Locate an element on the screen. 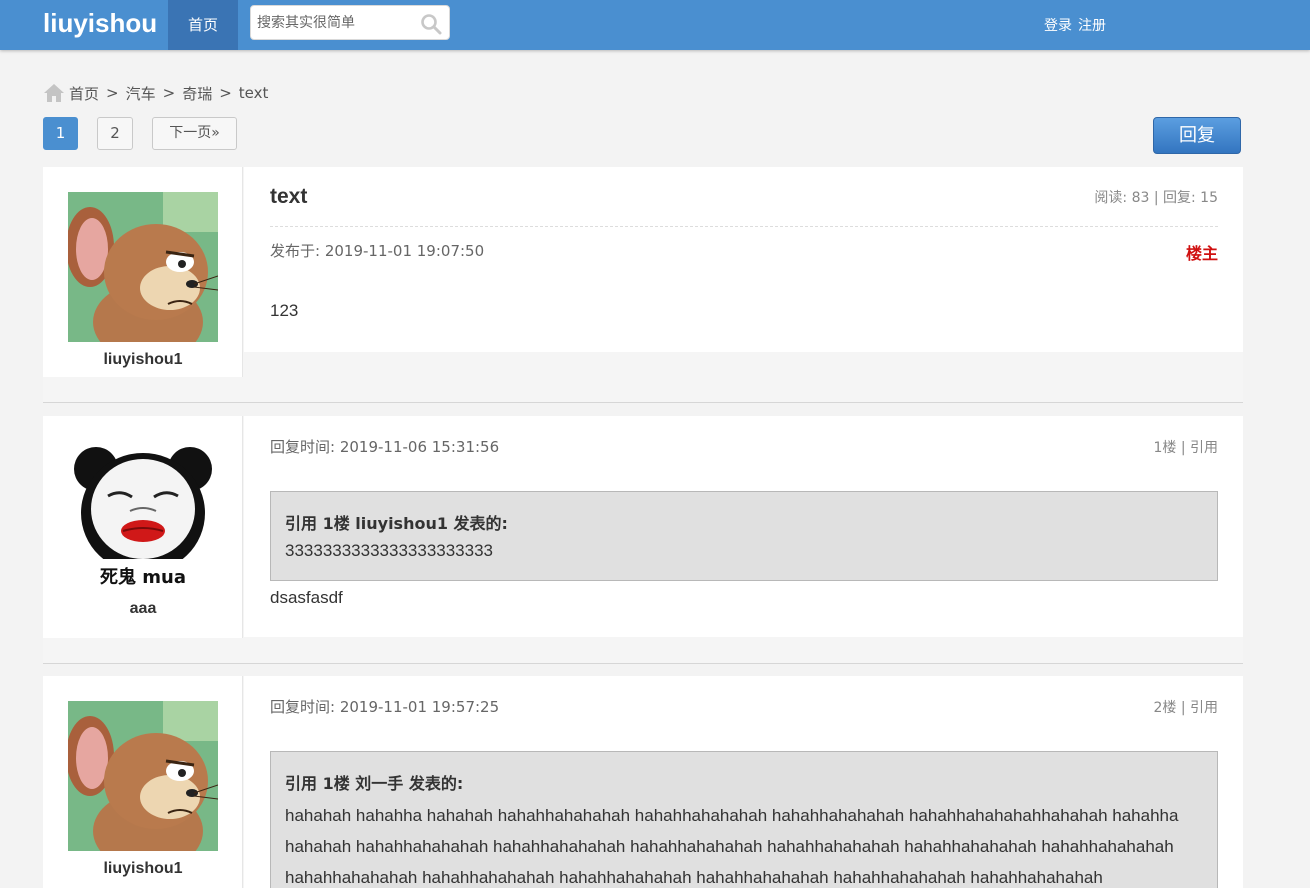 This screenshot has width=1310, height=888. next-page-button: 下一页» is located at coordinates (194, 133).